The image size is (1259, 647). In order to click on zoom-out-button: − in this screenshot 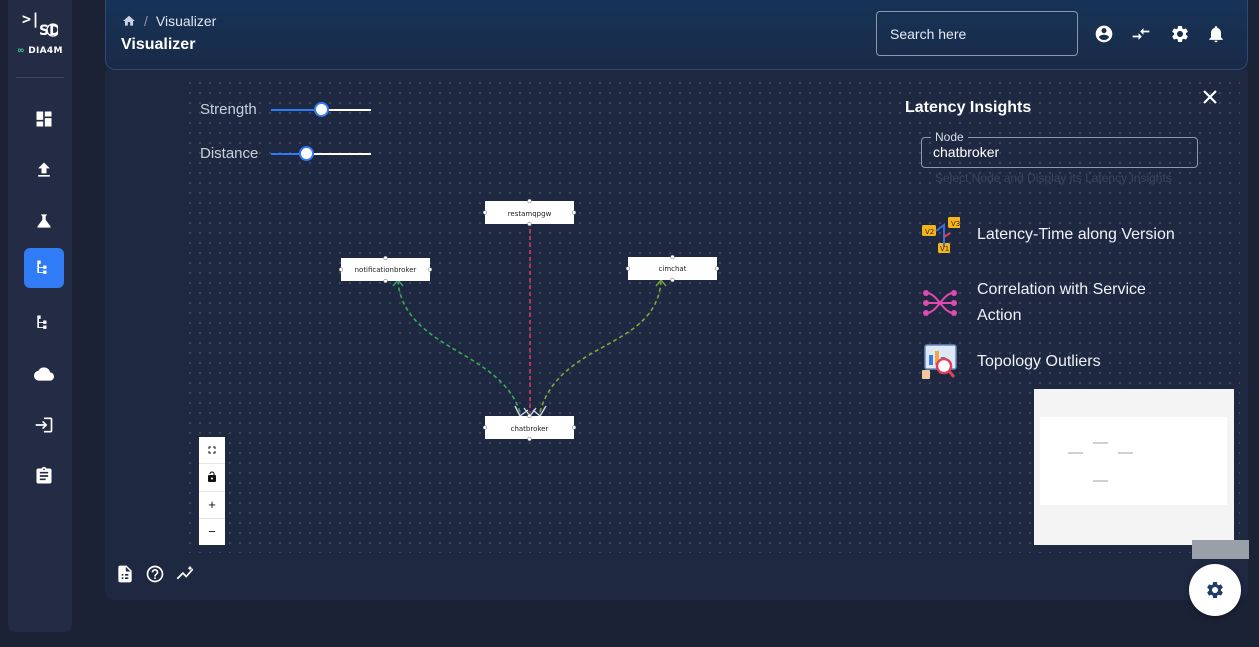, I will do `click(212, 532)`.